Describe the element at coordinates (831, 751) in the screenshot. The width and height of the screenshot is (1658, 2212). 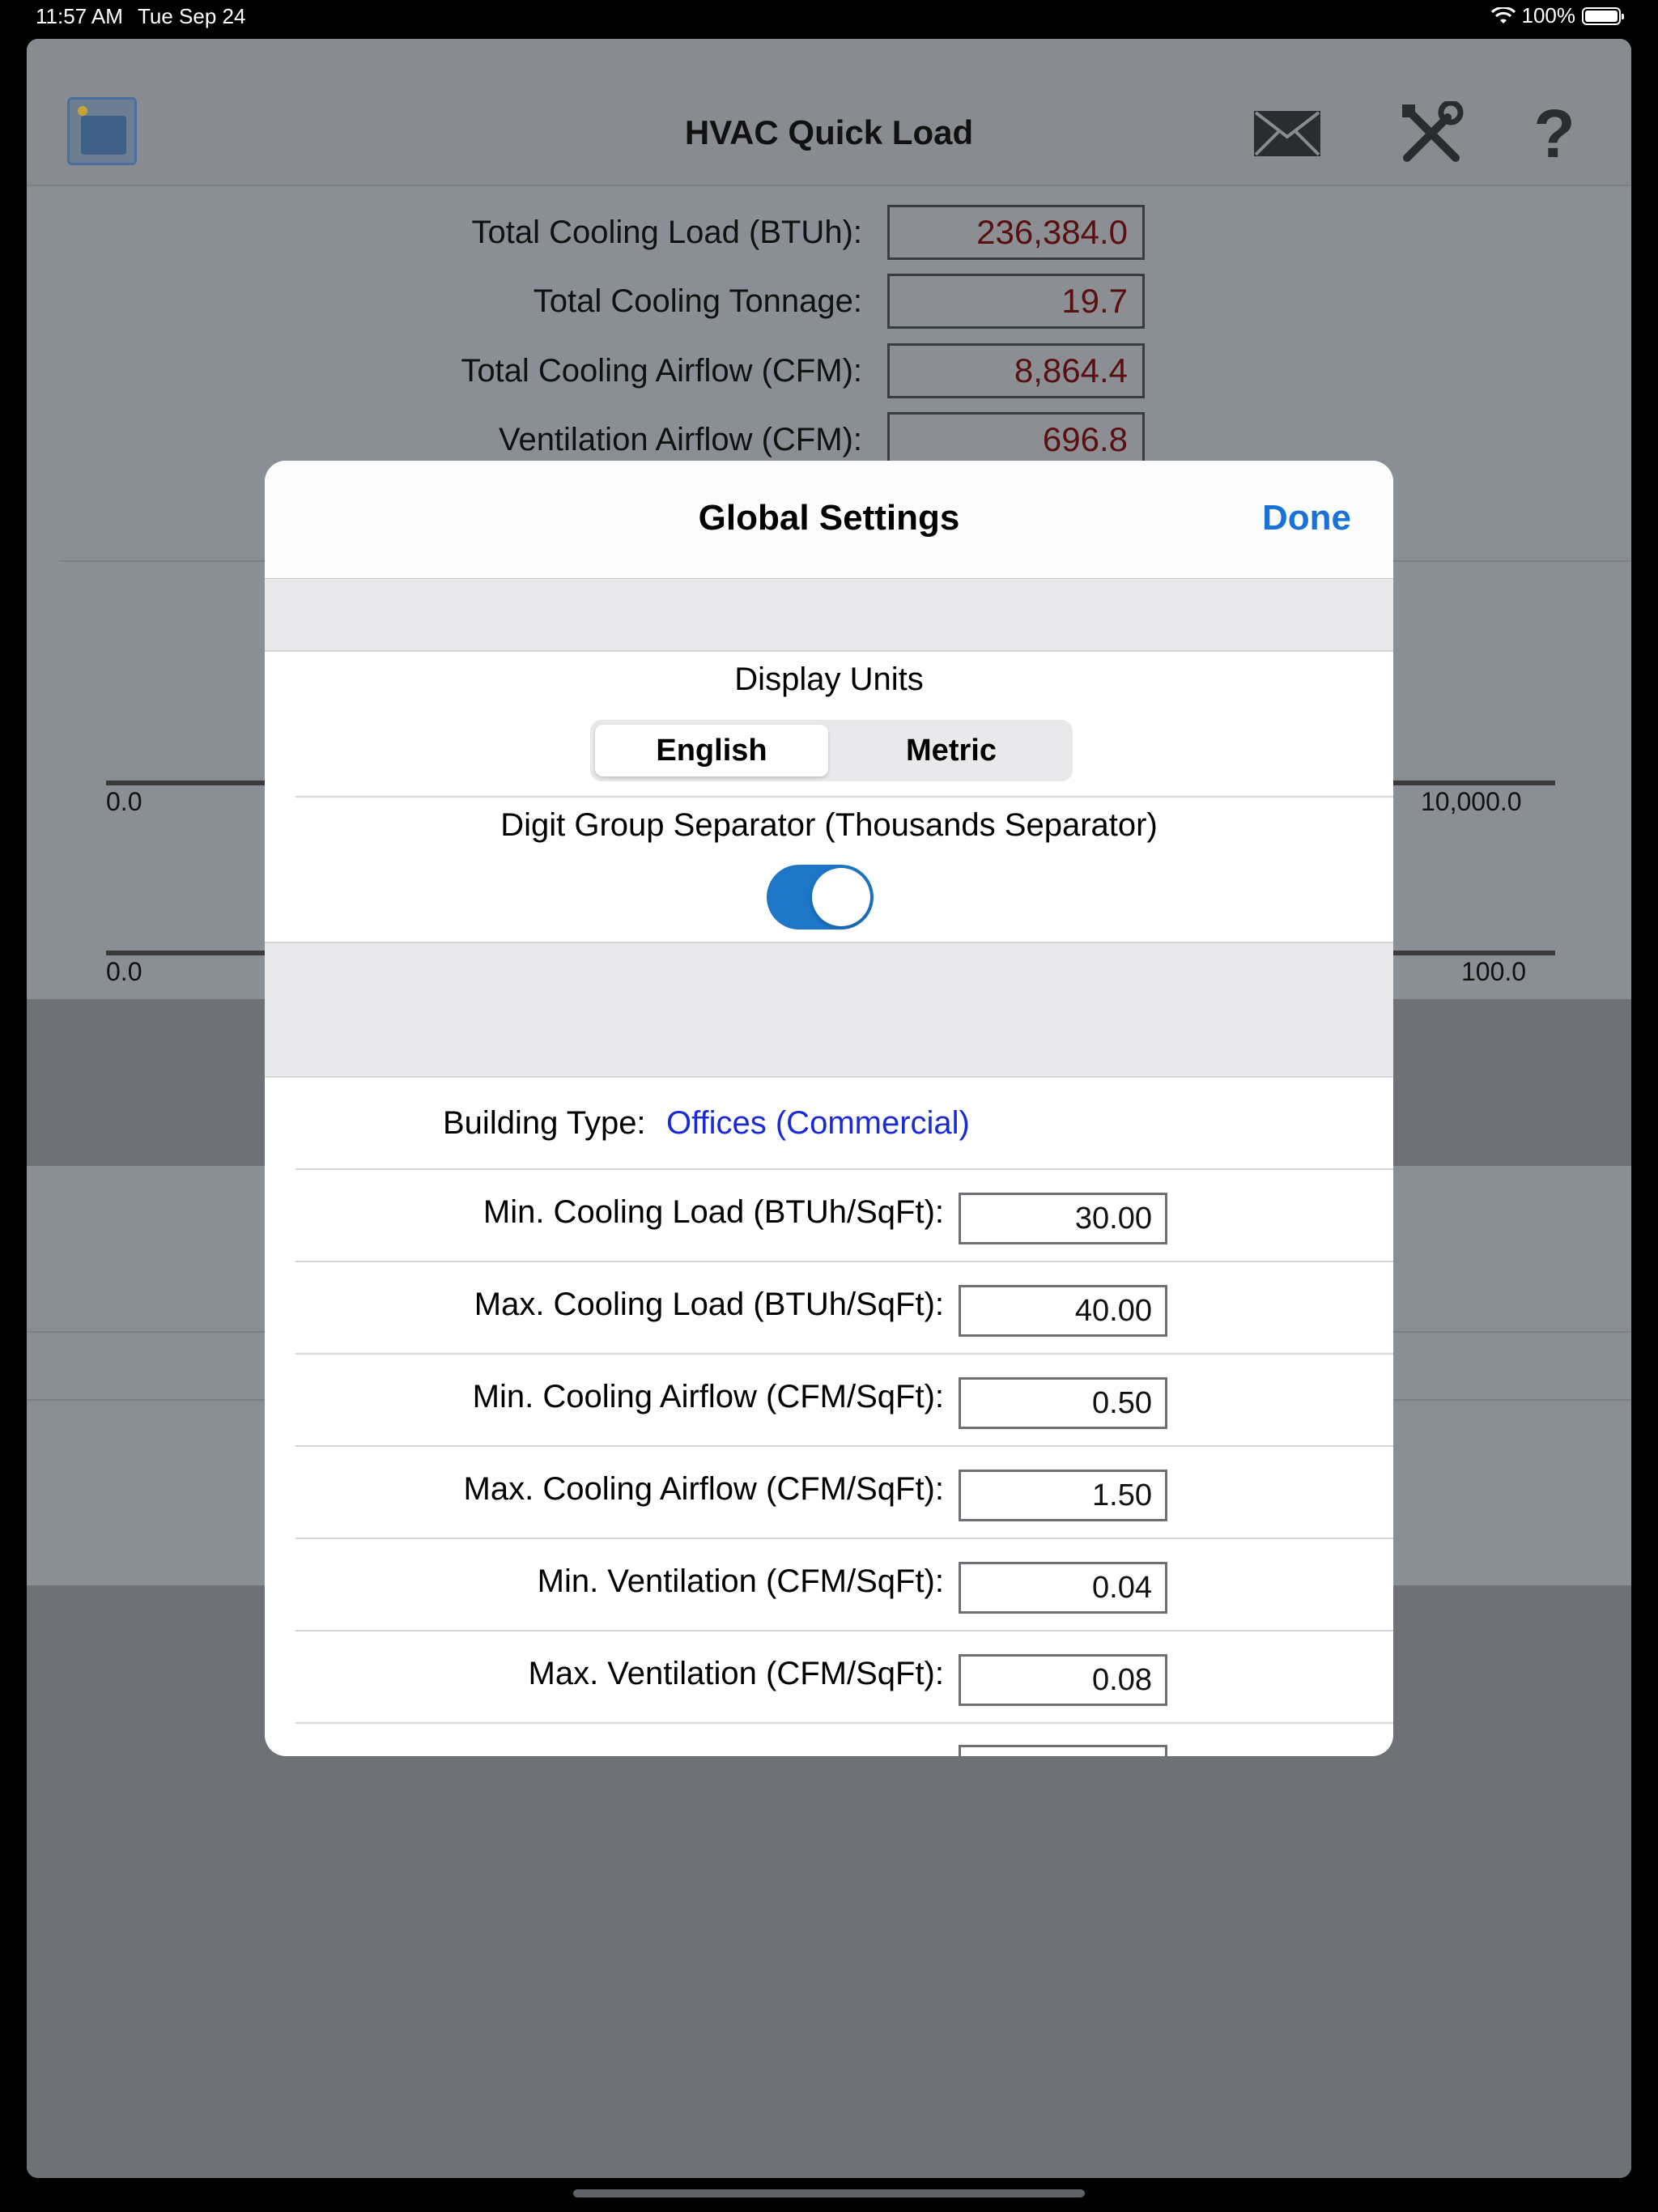
I see `units-segmented-control: English Metric` at that location.